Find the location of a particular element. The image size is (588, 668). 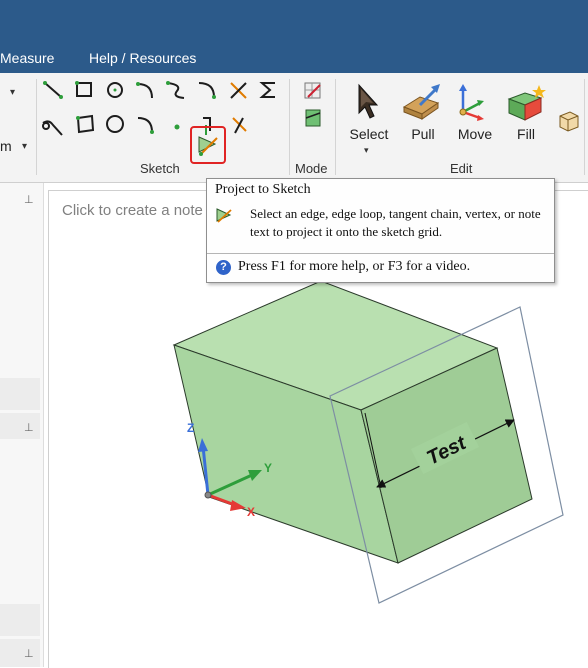

tooltip-divider is located at coordinates (380, 253).